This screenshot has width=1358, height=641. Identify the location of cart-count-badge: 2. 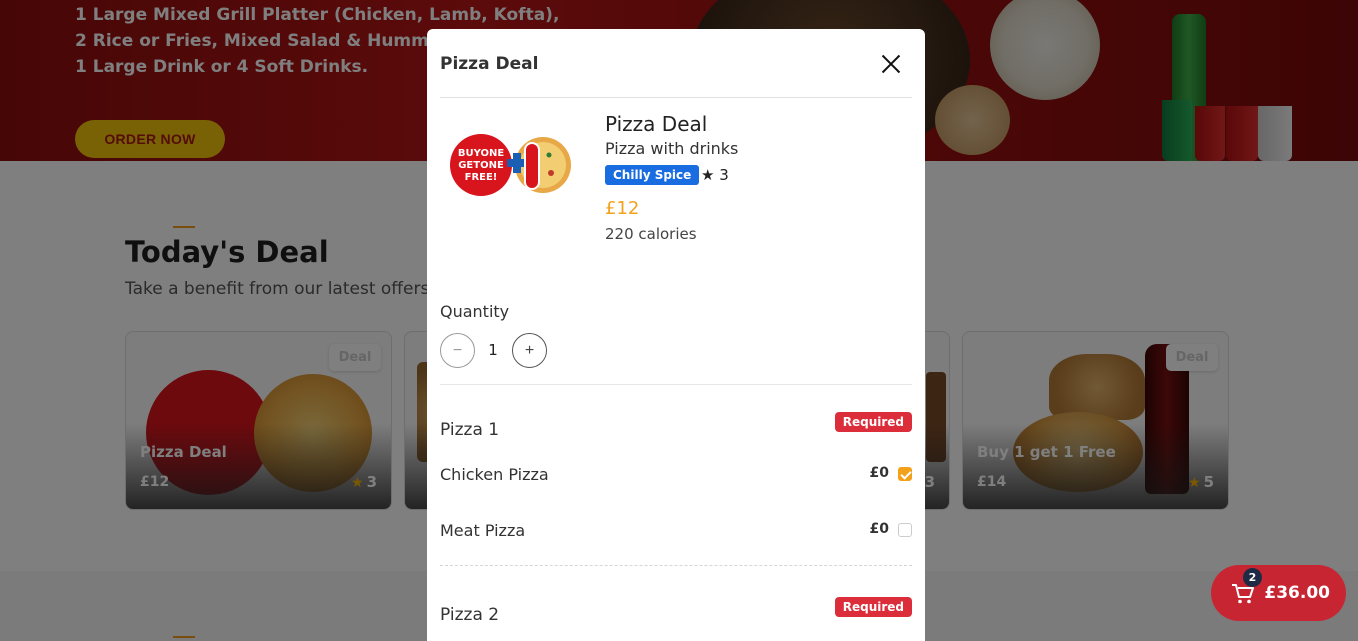
(1252, 577).